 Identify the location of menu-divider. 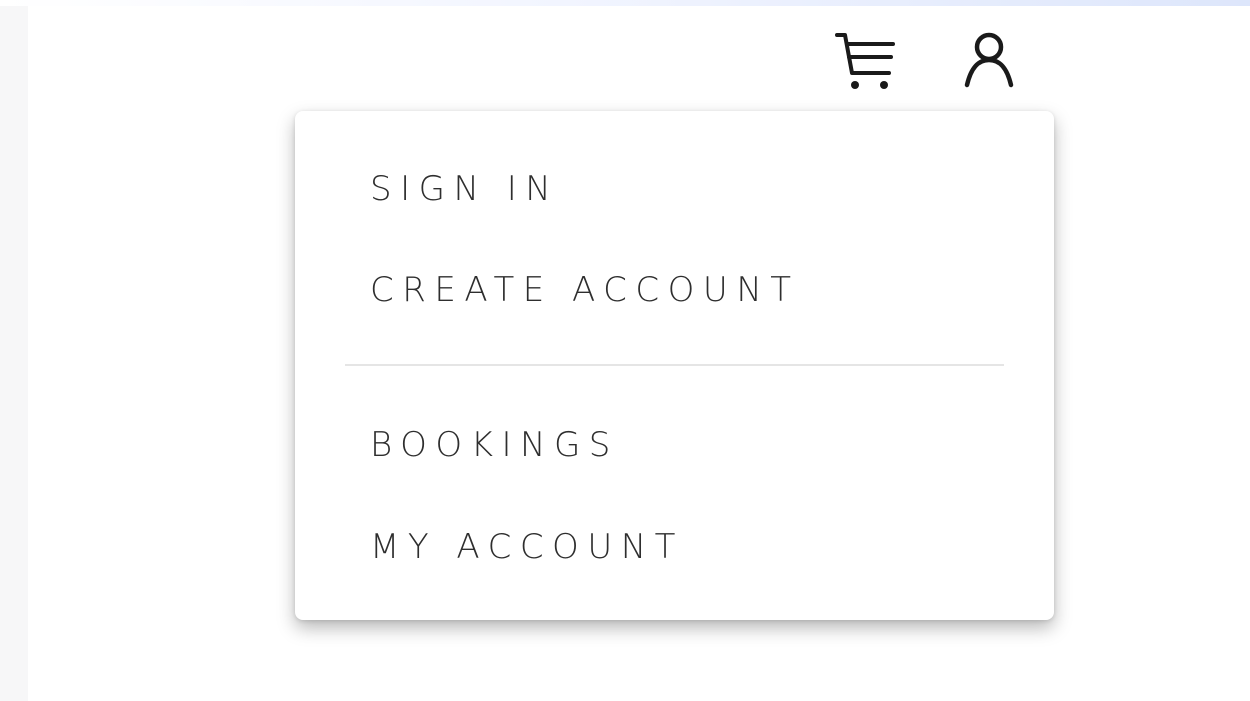
(674, 365).